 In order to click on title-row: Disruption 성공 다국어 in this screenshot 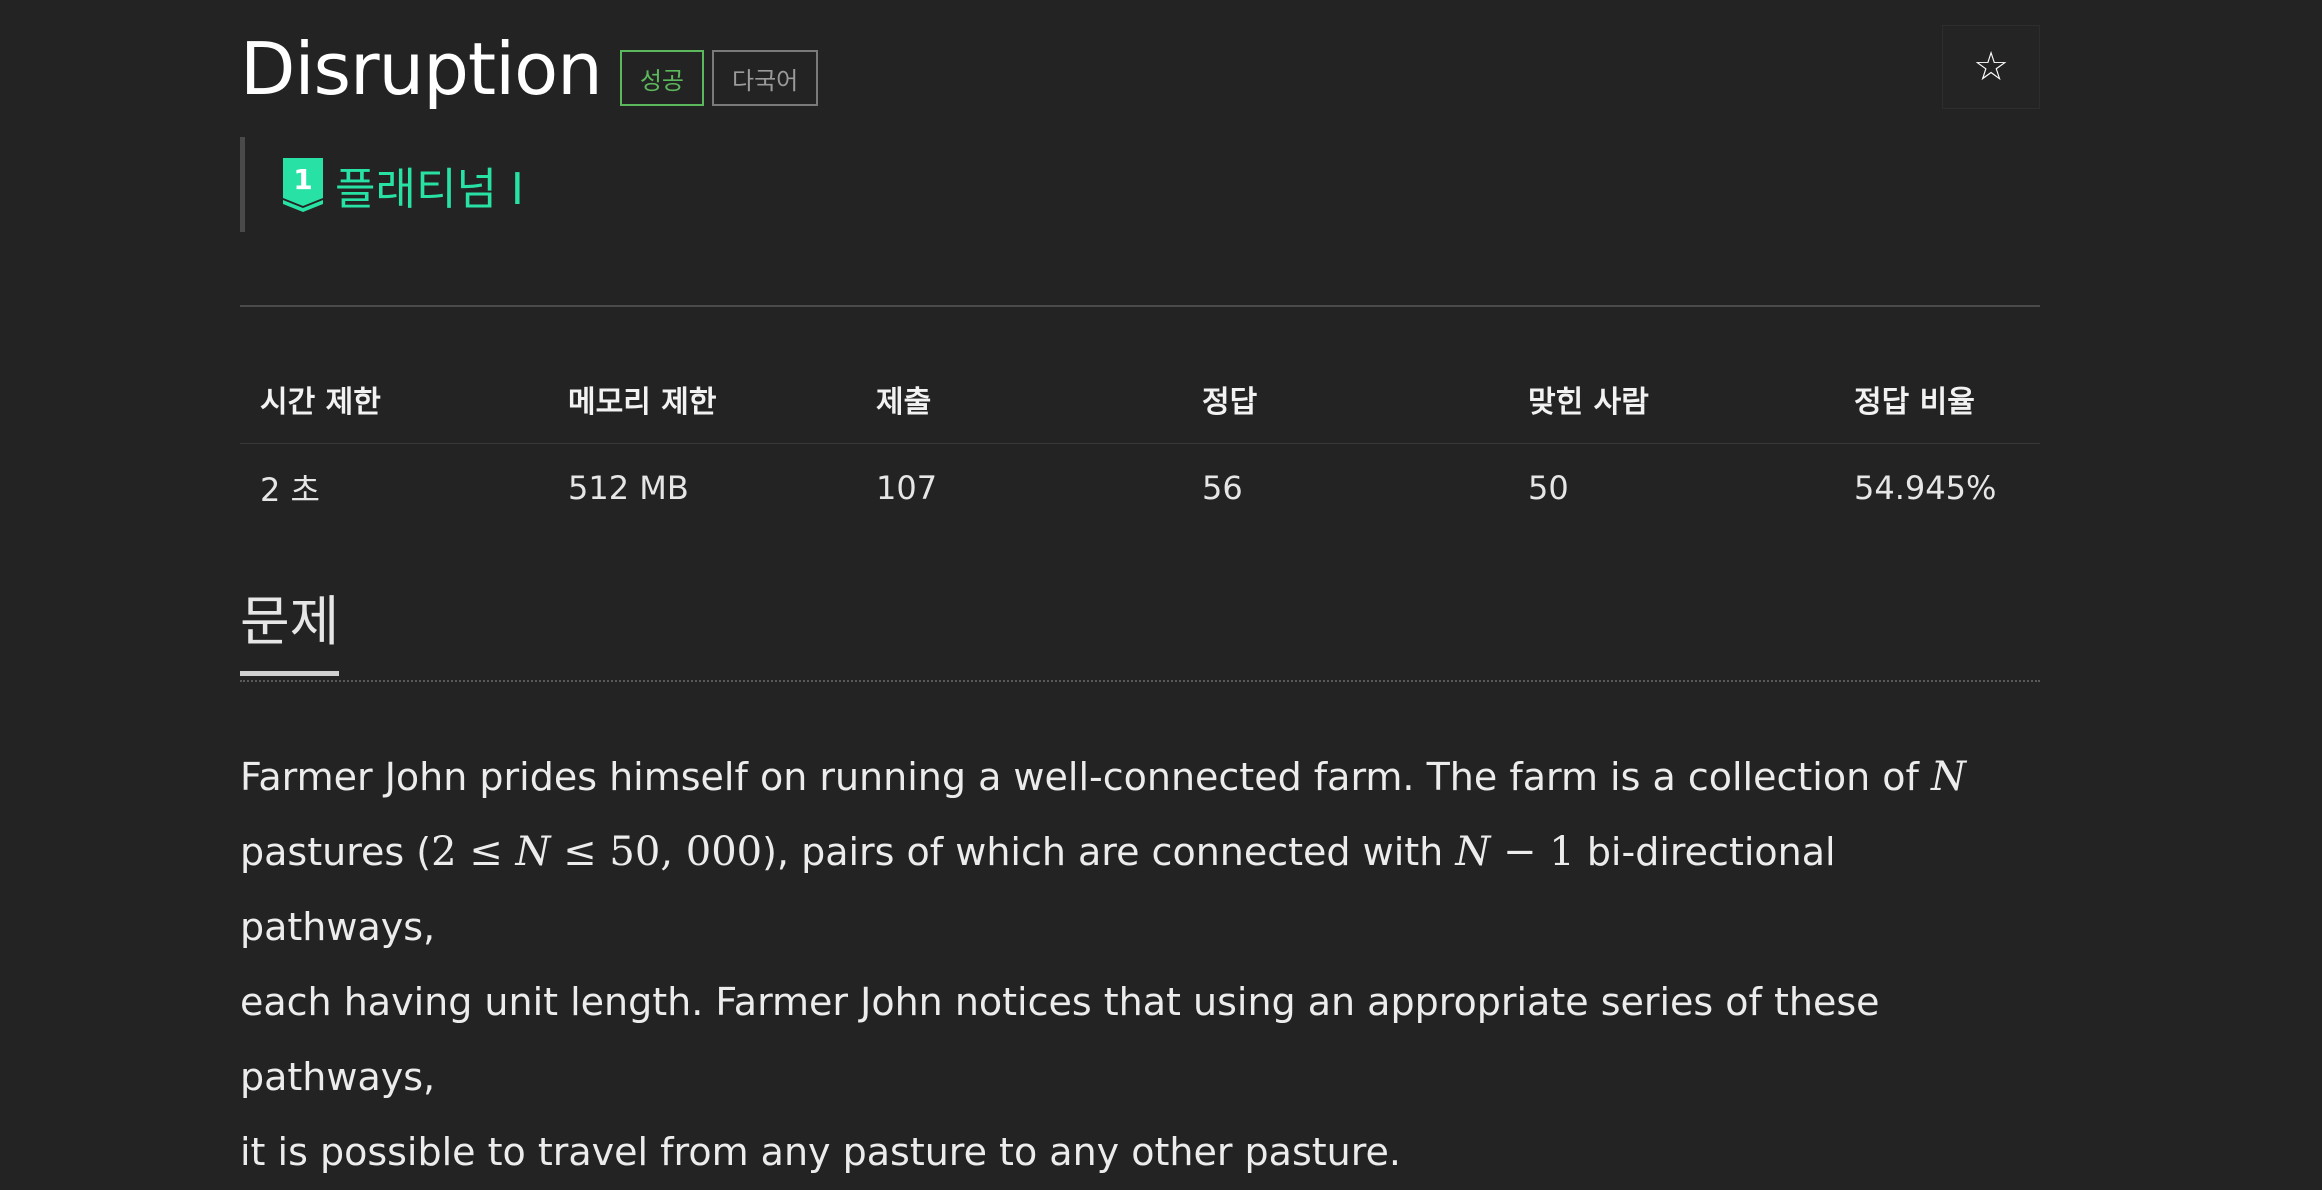, I will do `click(529, 69)`.